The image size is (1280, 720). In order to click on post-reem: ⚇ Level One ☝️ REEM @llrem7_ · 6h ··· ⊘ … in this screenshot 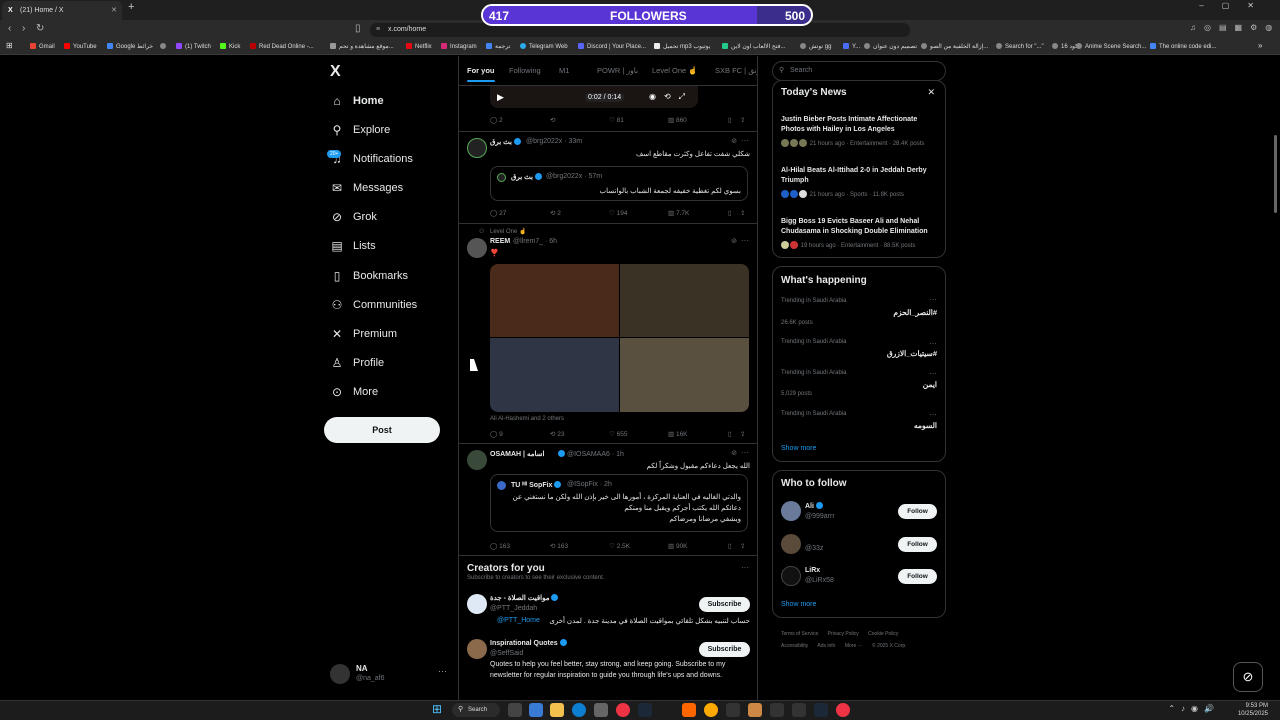, I will do `click(608, 334)`.